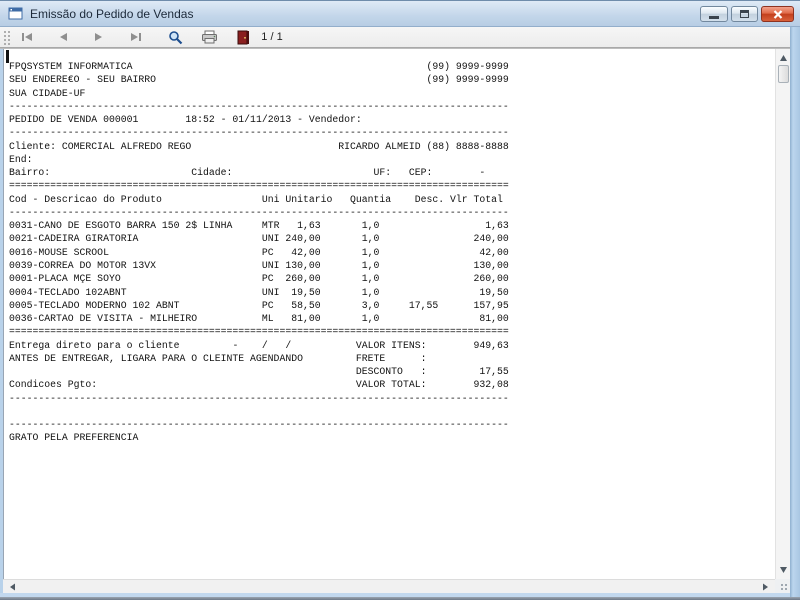 The width and height of the screenshot is (800, 600). Describe the element at coordinates (12, 587) in the screenshot. I see `scroll-left-icon` at that location.